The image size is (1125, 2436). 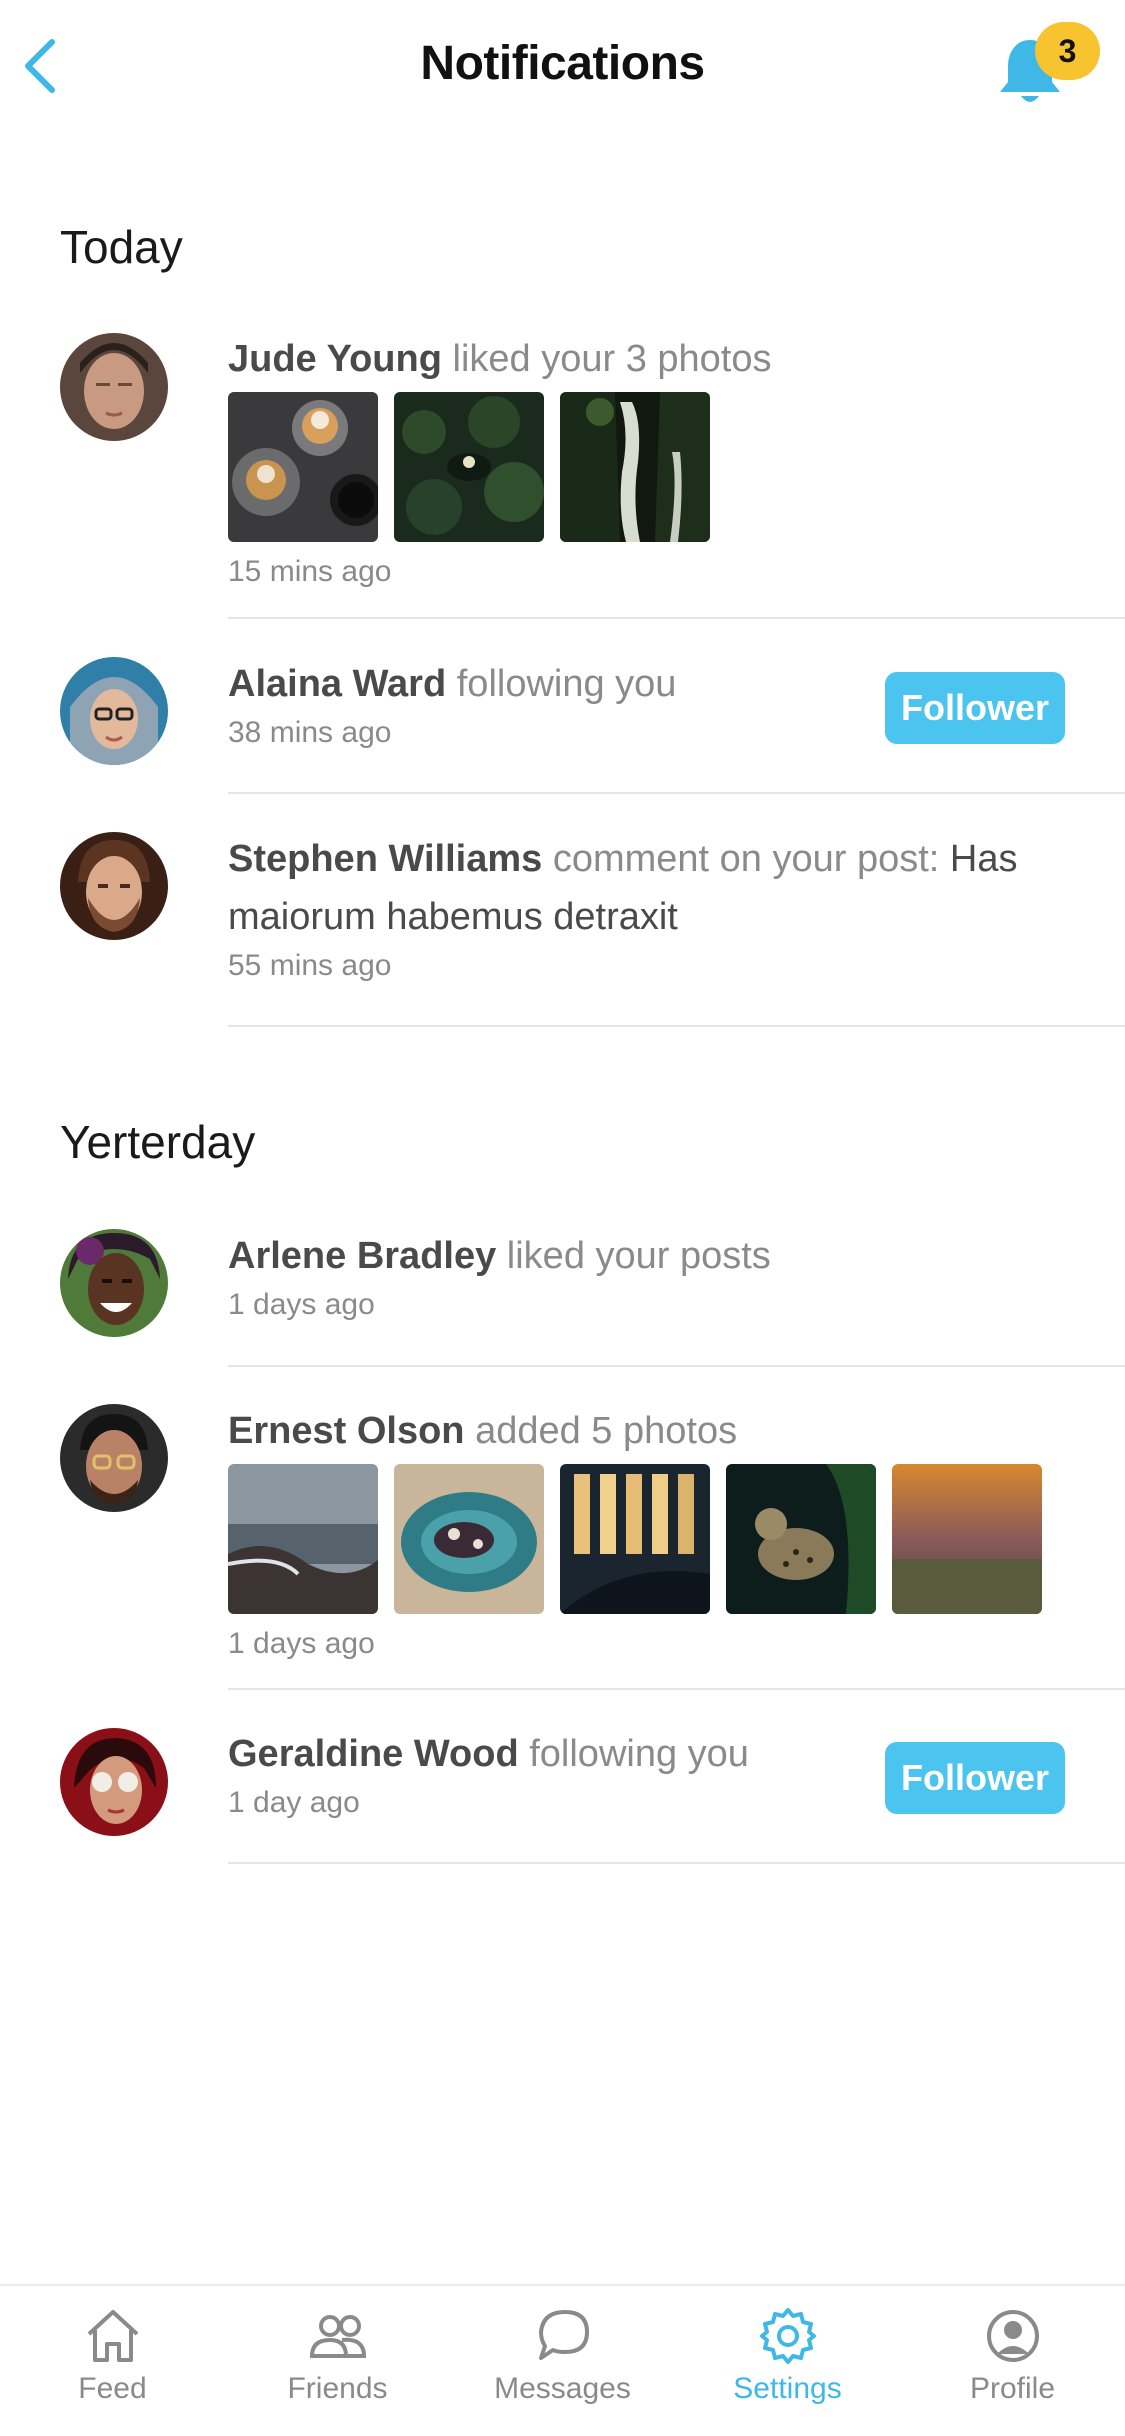 I want to click on bottom-tab-bar: Feed Friends Messages Settings Profile, so click(x=562, y=2360).